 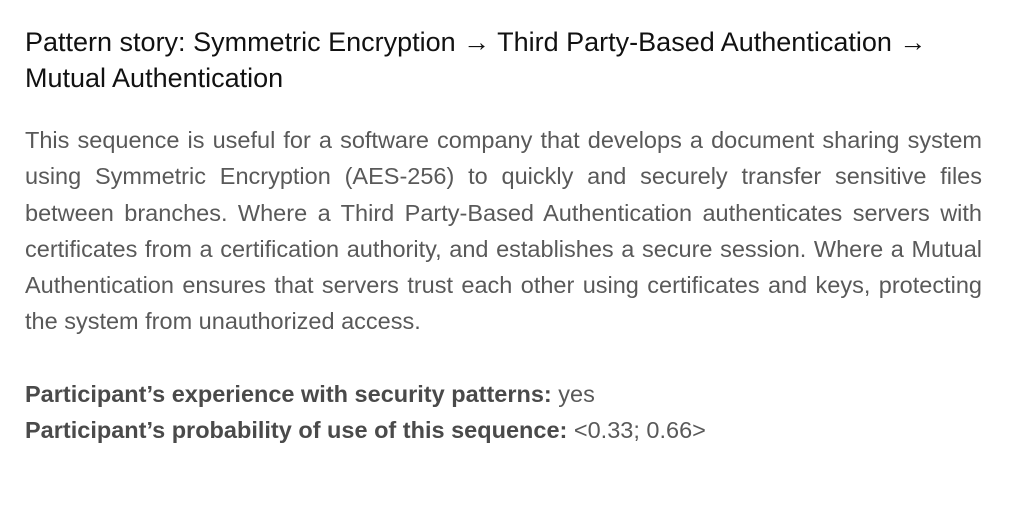 What do you see at coordinates (576, 393) in the screenshot?
I see `experience-value: yes` at bounding box center [576, 393].